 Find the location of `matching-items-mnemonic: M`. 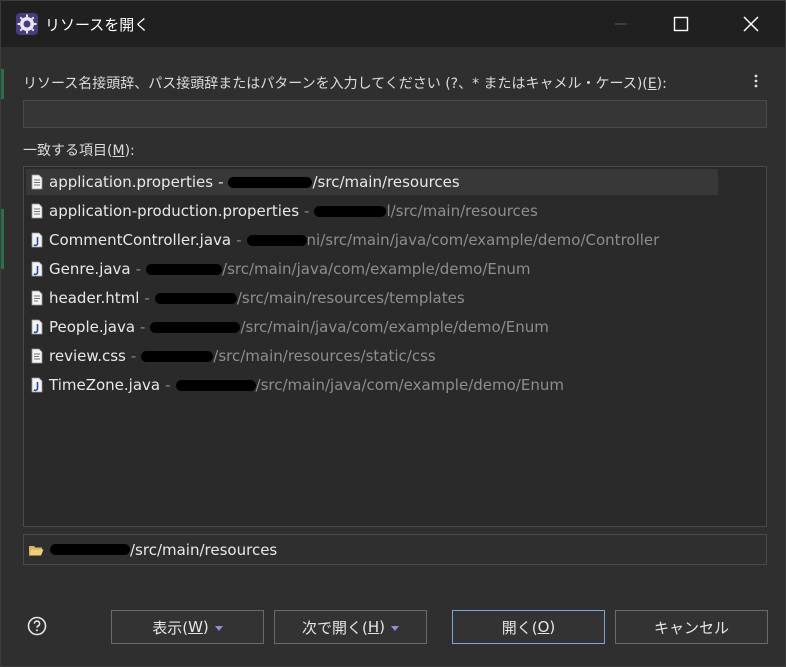

matching-items-mnemonic: M is located at coordinates (118, 151).